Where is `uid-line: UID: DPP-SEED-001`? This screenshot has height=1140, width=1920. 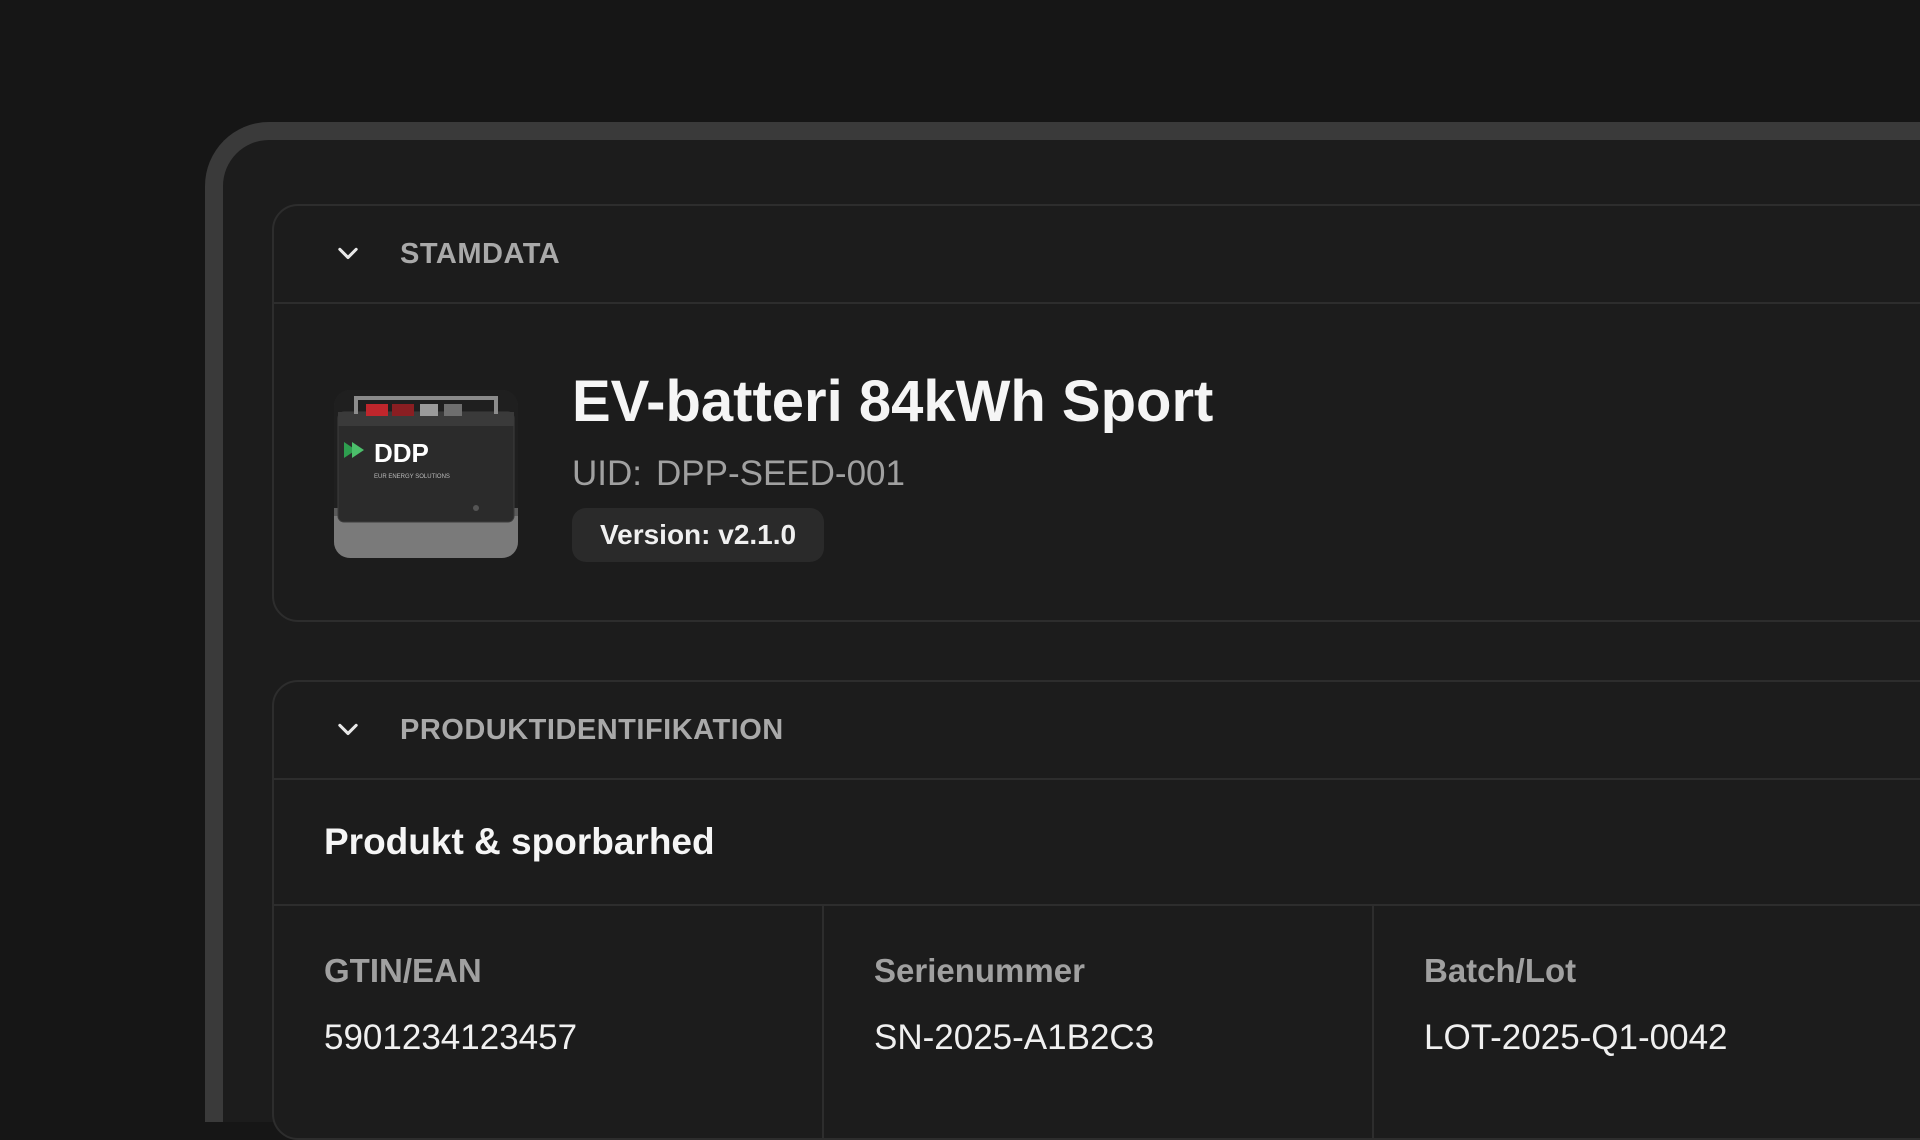 uid-line: UID: DPP-SEED-001 is located at coordinates (738, 474).